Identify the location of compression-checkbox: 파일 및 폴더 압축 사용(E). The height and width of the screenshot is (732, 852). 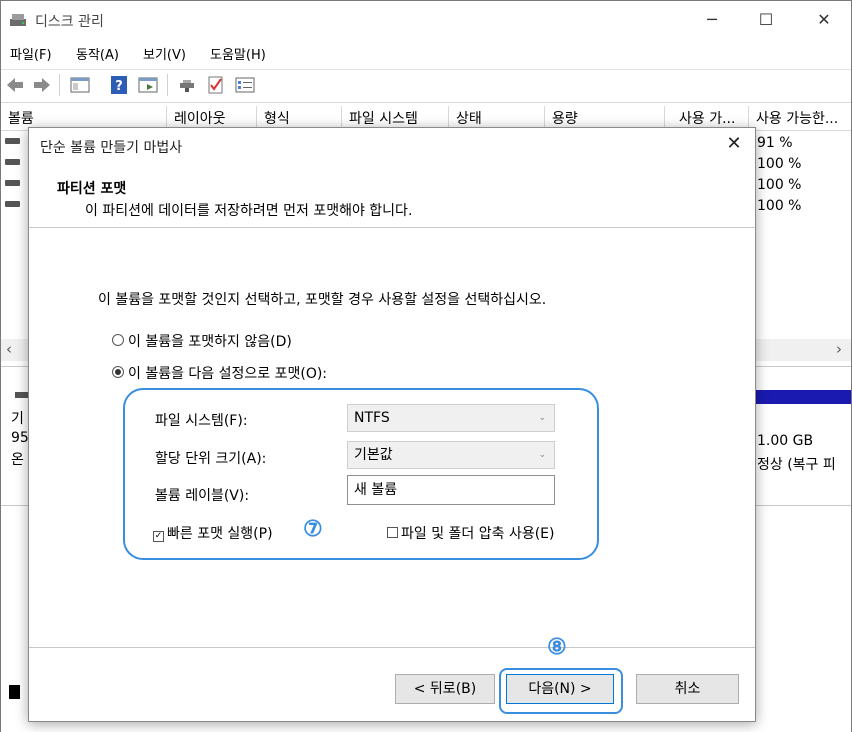
(471, 533).